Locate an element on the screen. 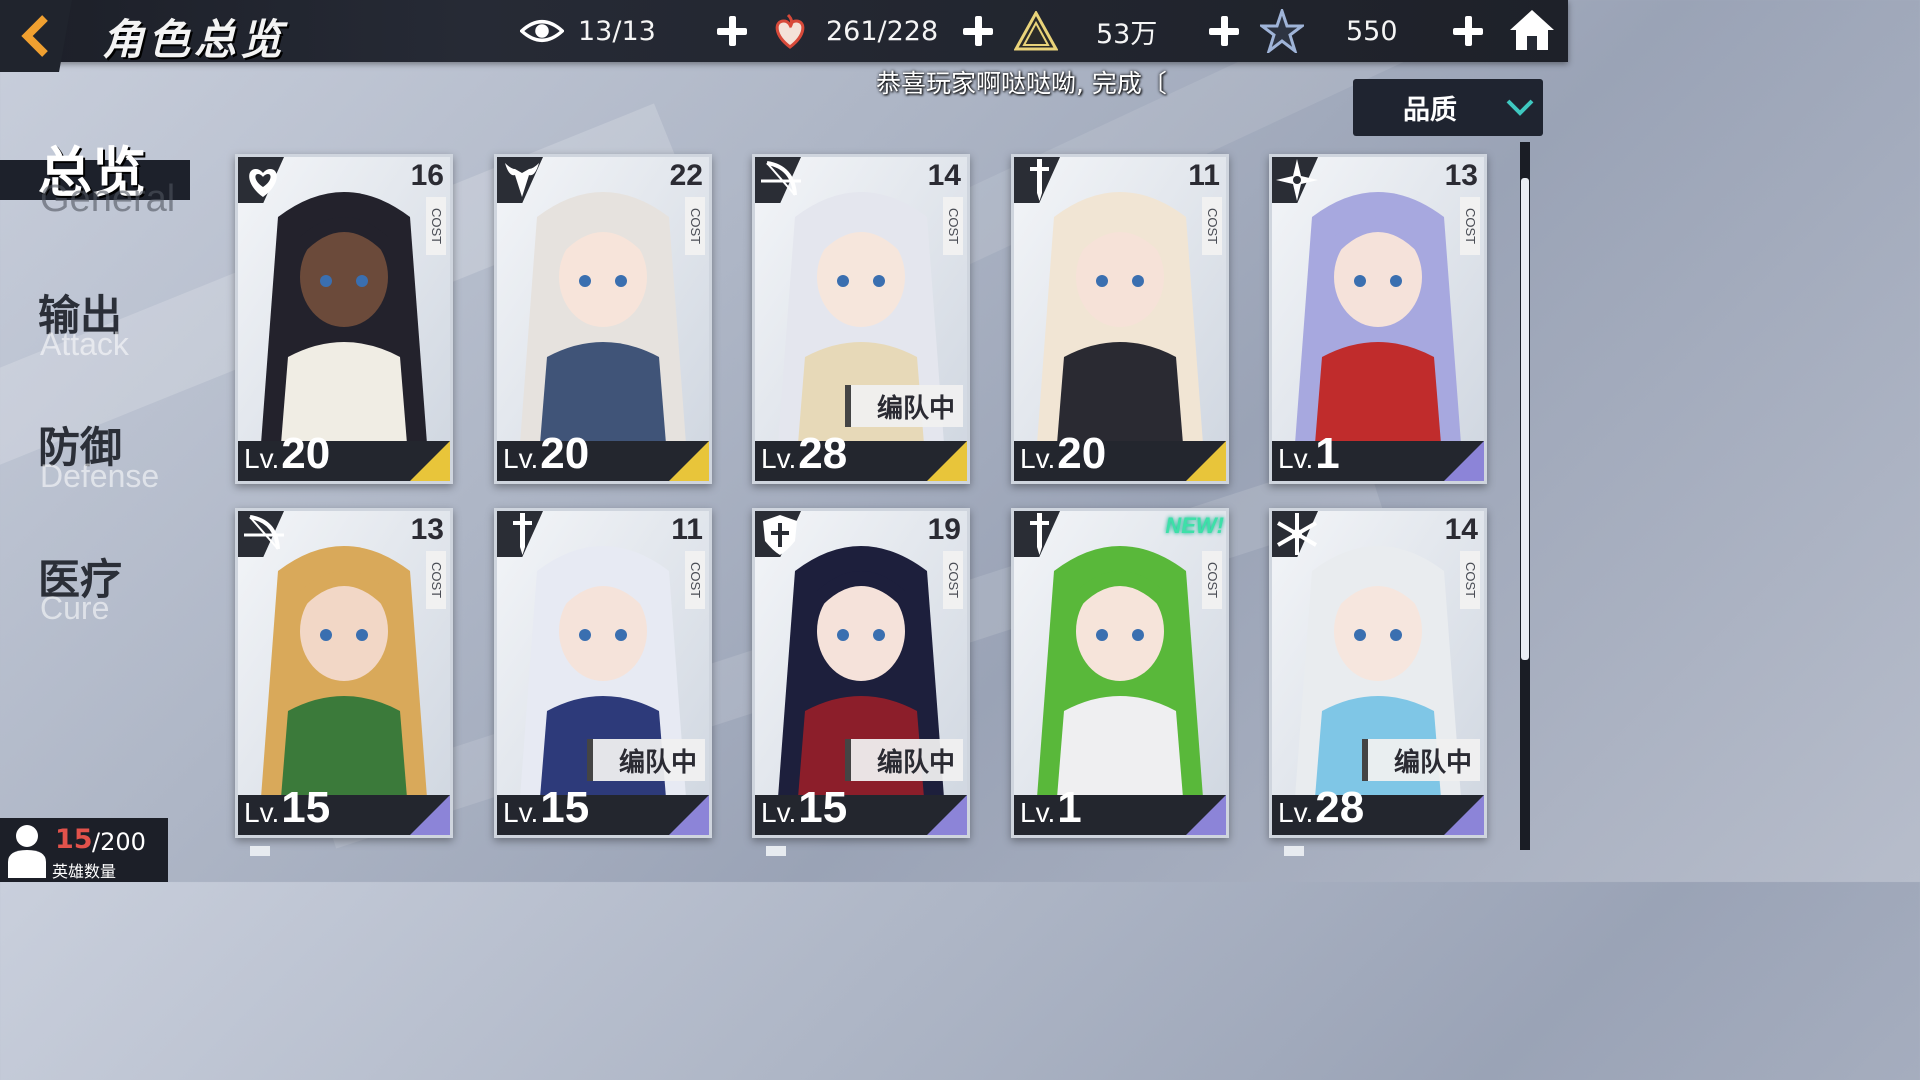 The image size is (1920, 1080). resource-eye: 13/13 is located at coordinates (609, 31).